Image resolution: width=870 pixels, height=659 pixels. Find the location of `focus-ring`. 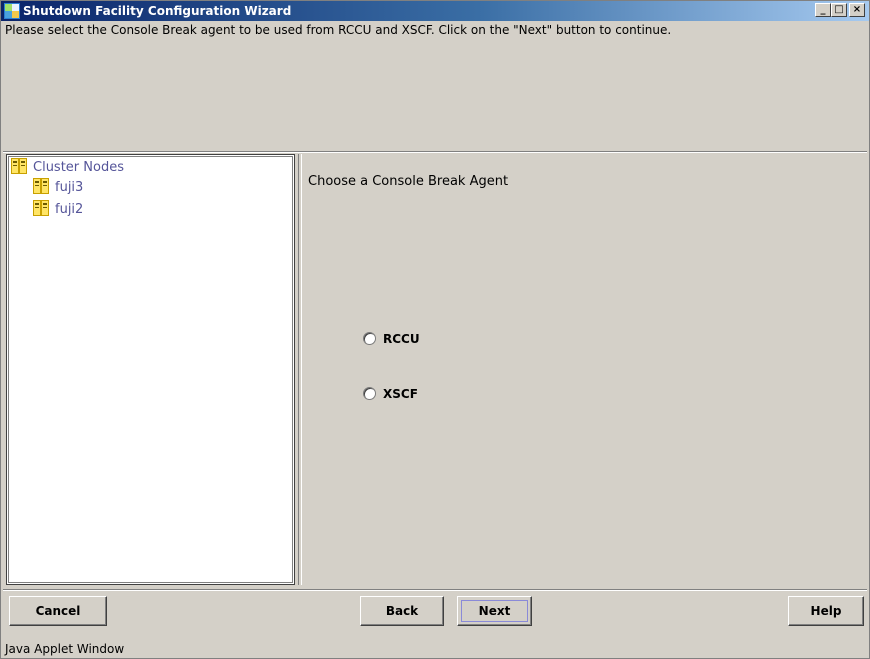

focus-ring is located at coordinates (494, 611).